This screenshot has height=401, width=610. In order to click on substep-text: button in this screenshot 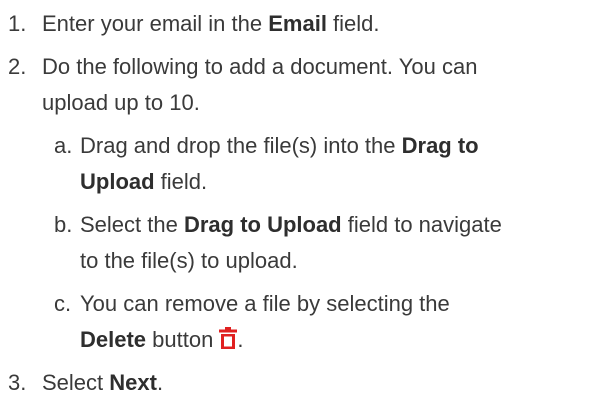, I will do `click(180, 339)`.